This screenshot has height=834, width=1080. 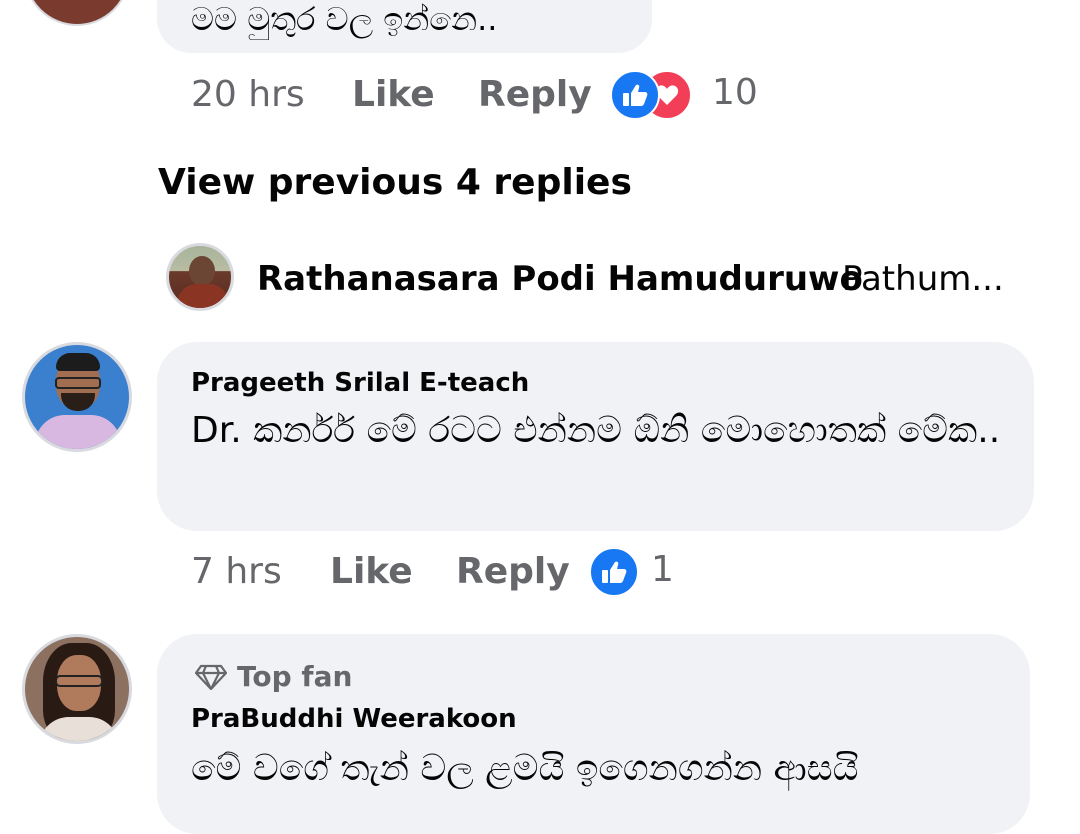 I want to click on reactions-summary-1: 10, so click(x=710, y=96).